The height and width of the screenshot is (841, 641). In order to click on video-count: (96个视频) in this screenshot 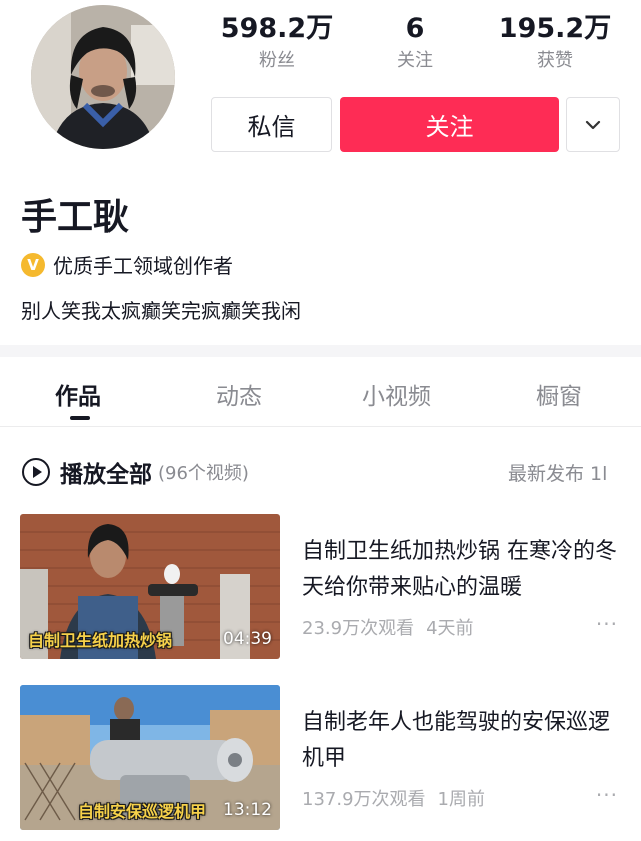, I will do `click(203, 473)`.